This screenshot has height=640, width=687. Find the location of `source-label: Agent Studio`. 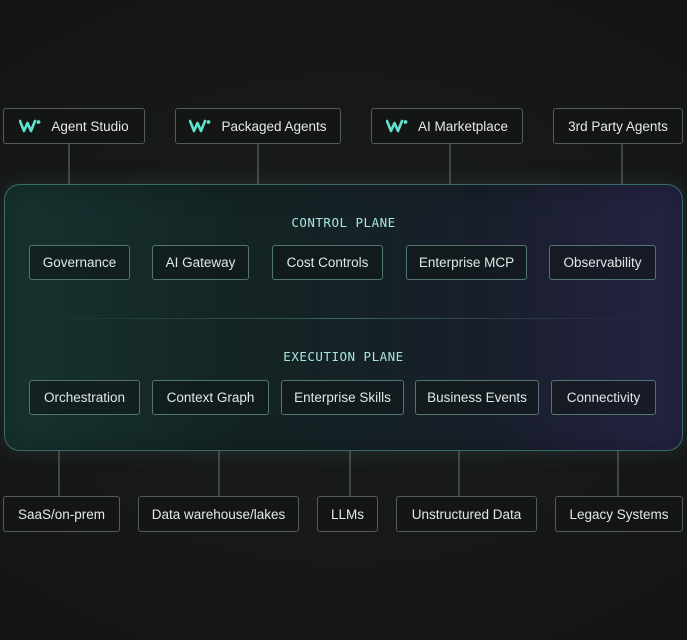

source-label: Agent Studio is located at coordinates (90, 126).